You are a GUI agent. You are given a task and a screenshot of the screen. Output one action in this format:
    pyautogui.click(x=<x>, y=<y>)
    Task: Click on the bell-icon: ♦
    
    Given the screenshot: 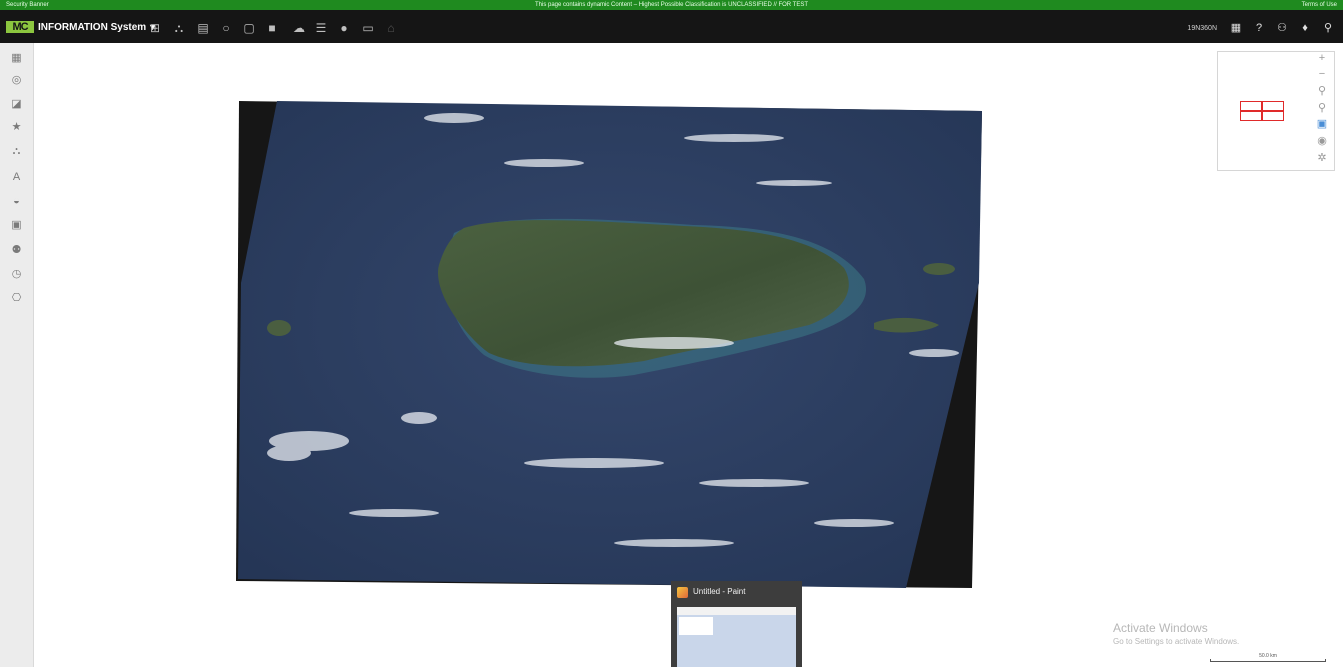 What is the action you would take?
    pyautogui.click(x=1305, y=28)
    